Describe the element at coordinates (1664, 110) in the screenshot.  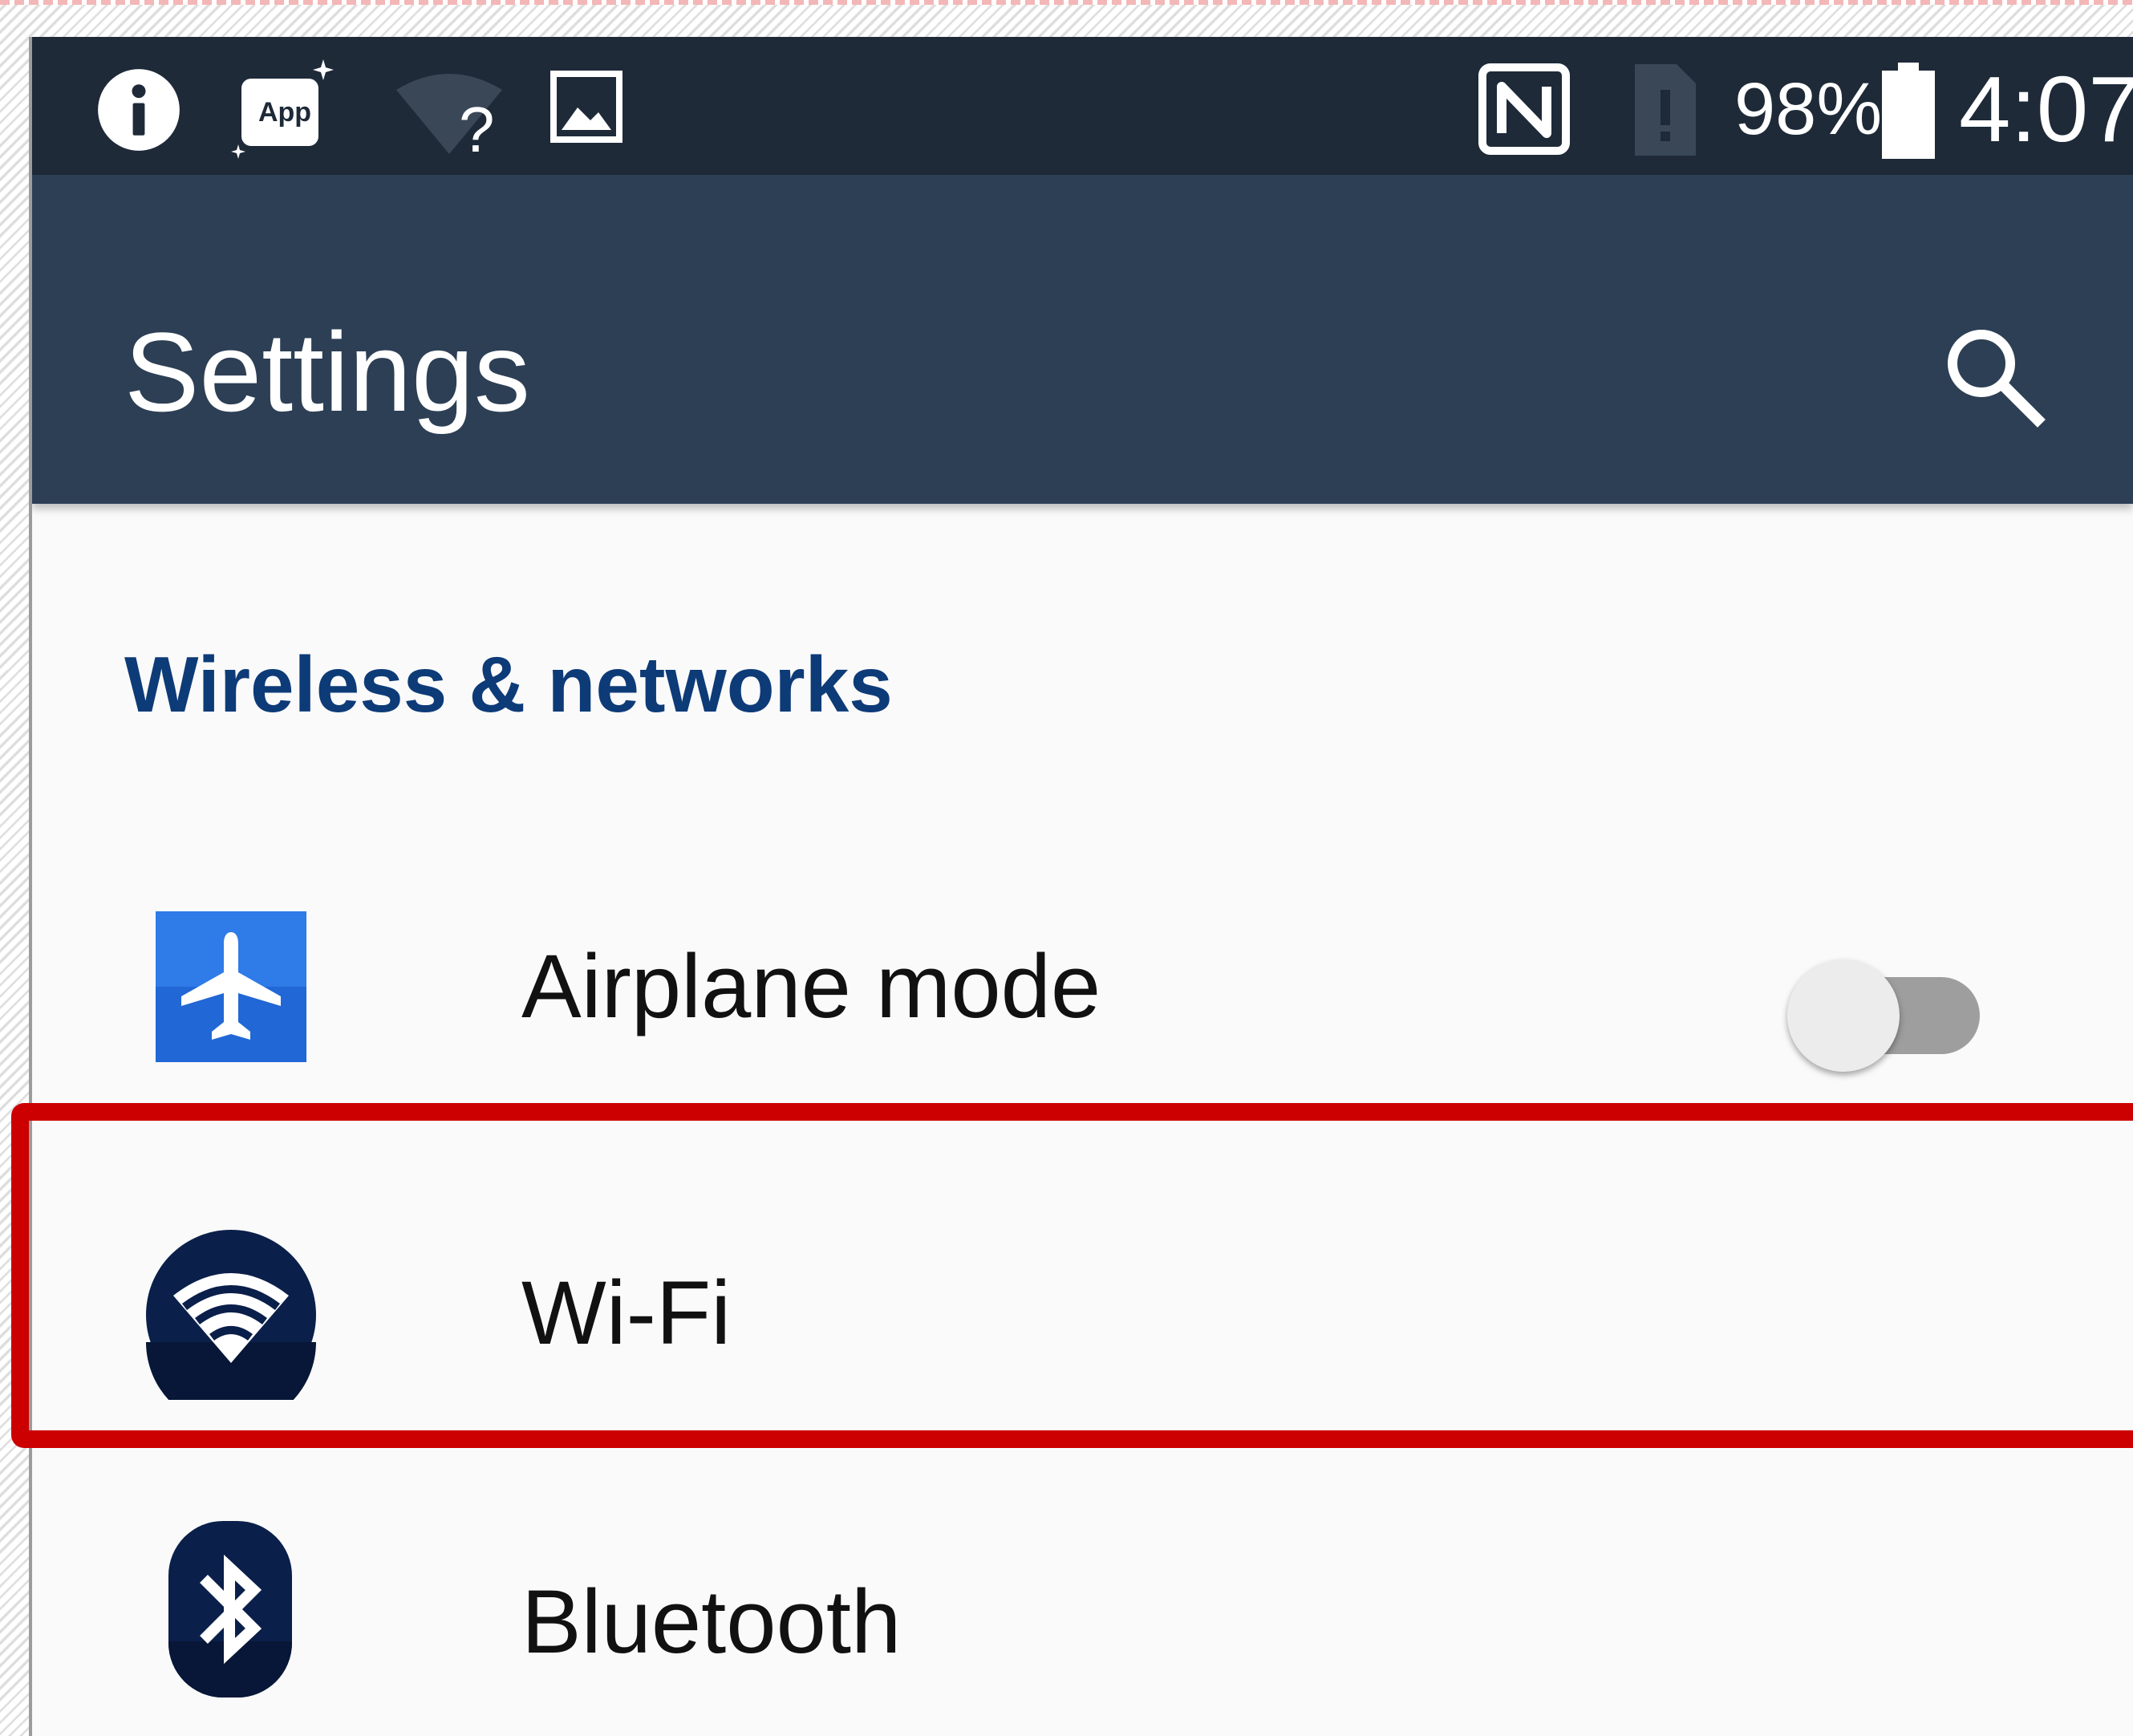
I see `sim-alert-icon` at that location.